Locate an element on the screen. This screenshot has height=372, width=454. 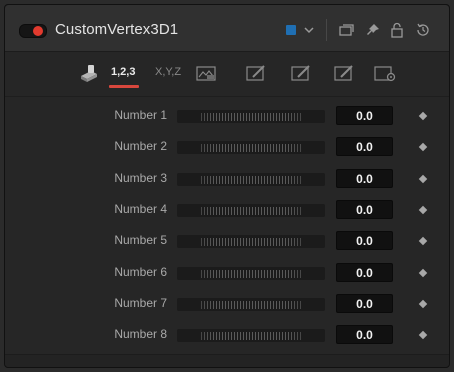
number-label: Number 8 is located at coordinates (140, 334).